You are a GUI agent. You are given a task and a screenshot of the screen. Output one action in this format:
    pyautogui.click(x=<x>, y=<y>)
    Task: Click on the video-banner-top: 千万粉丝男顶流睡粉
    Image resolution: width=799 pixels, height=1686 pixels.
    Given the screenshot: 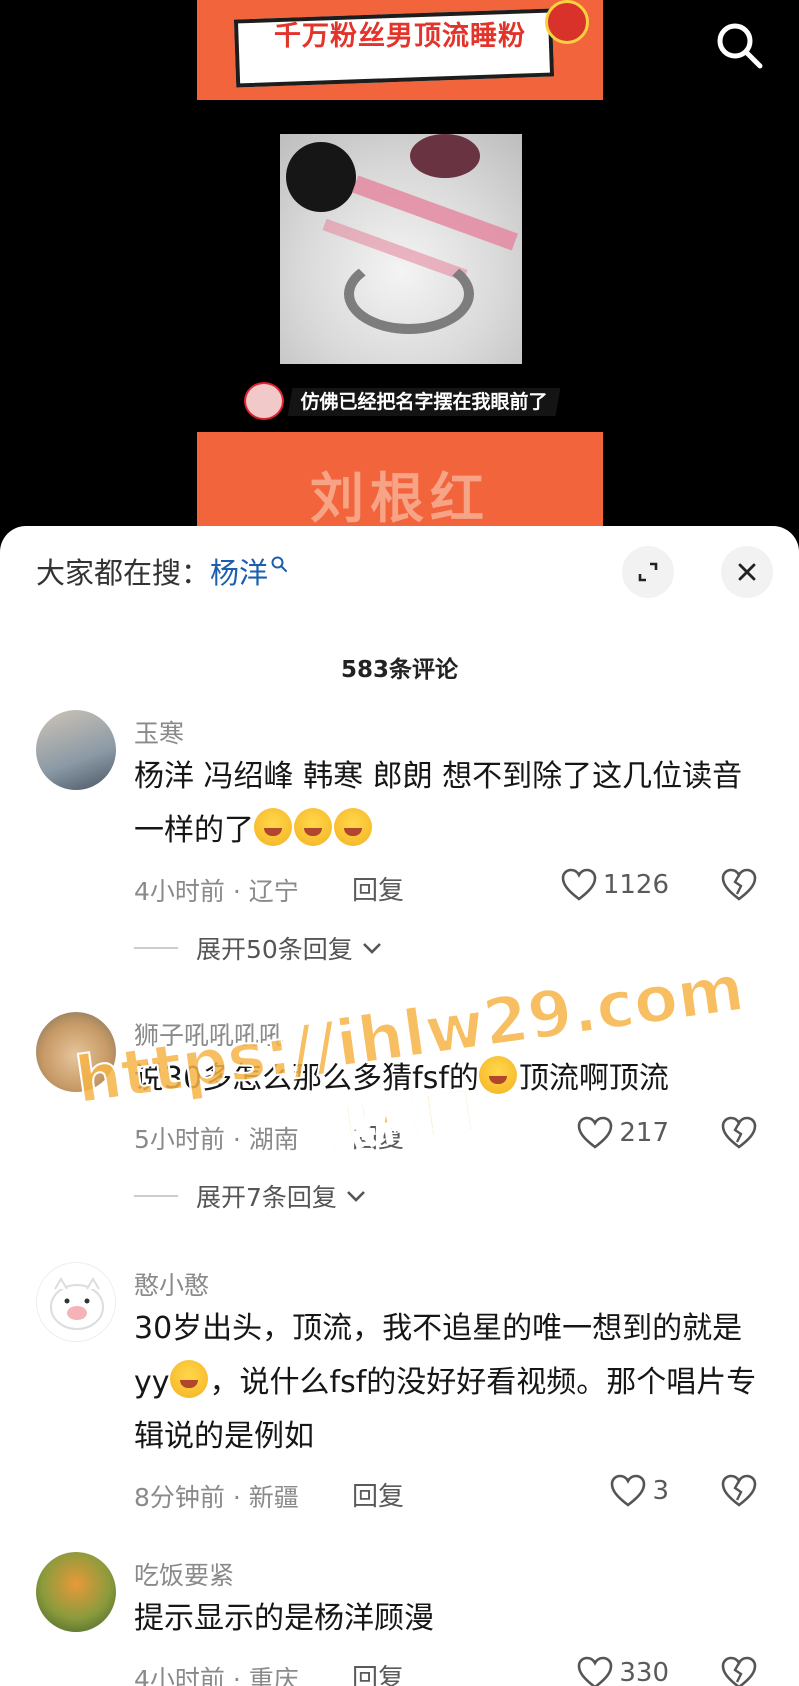 What is the action you would take?
    pyautogui.click(x=400, y=50)
    